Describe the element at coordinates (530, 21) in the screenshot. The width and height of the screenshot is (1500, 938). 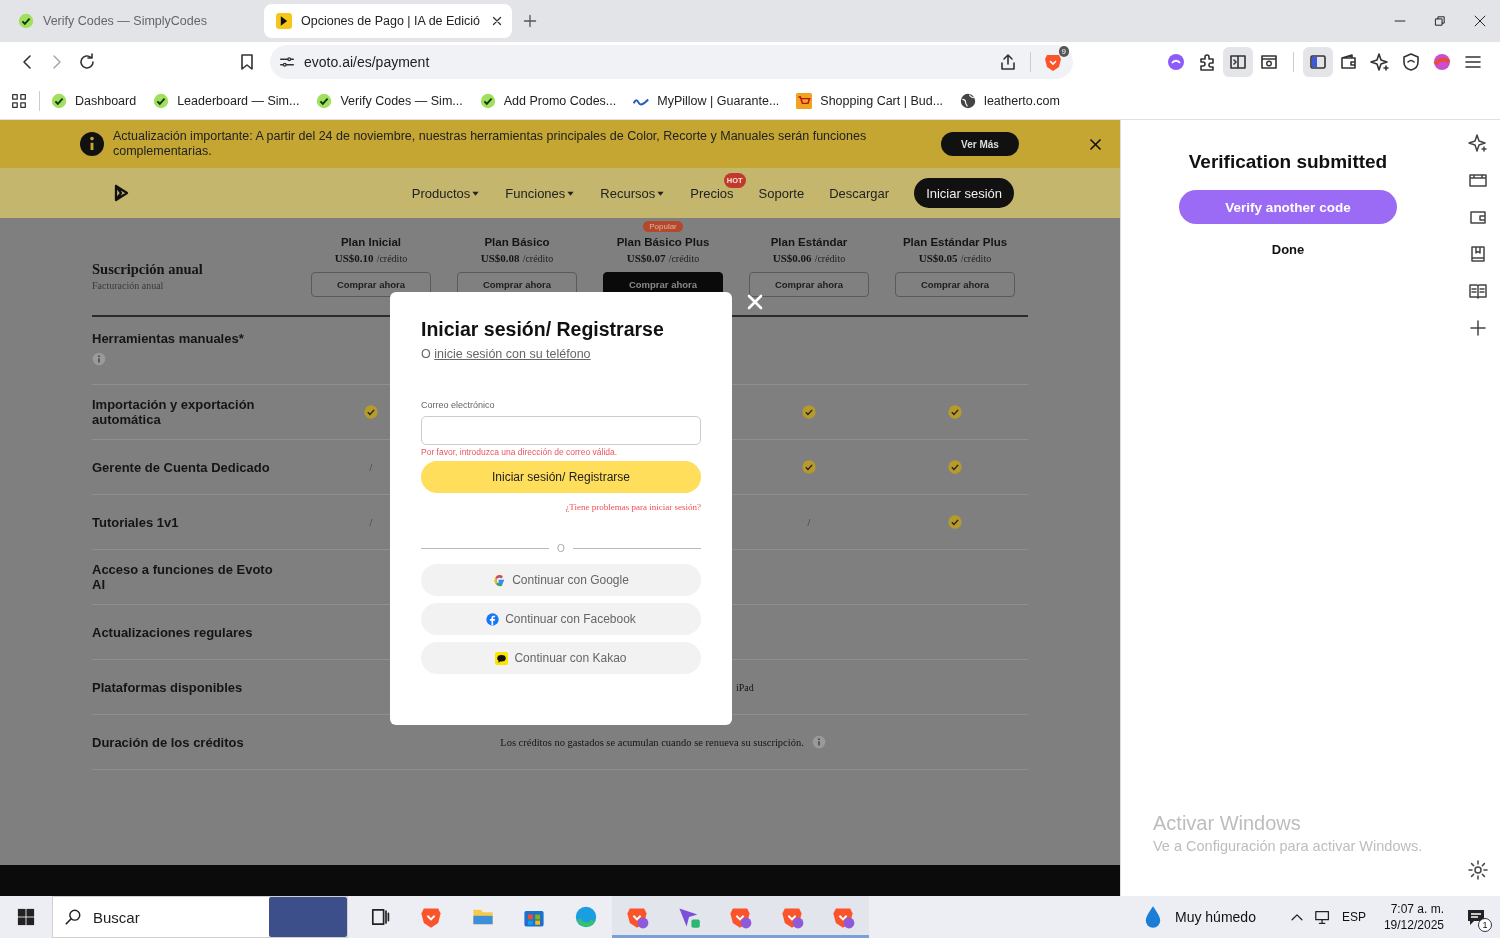
I see `new-tab-icon` at that location.